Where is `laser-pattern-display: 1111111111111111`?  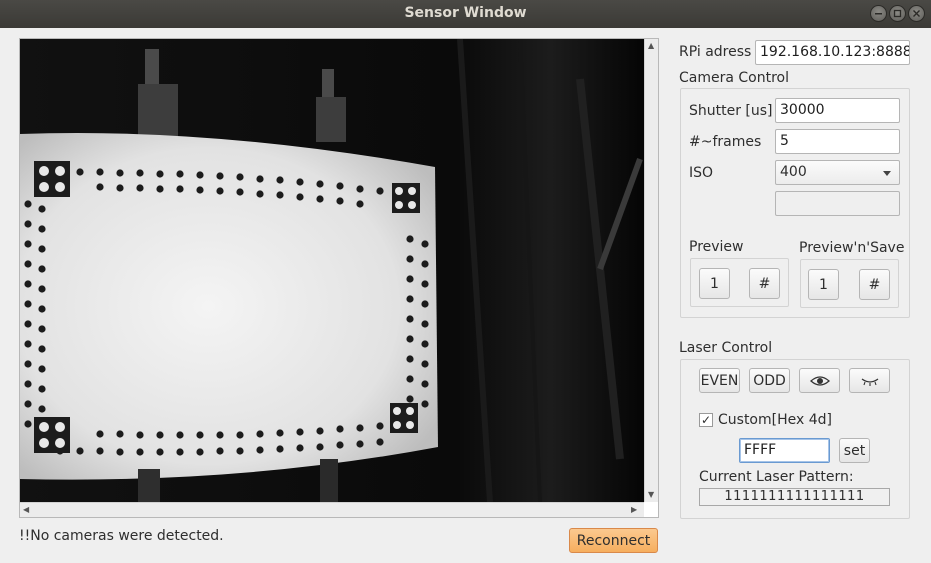
laser-pattern-display: 1111111111111111 is located at coordinates (794, 497).